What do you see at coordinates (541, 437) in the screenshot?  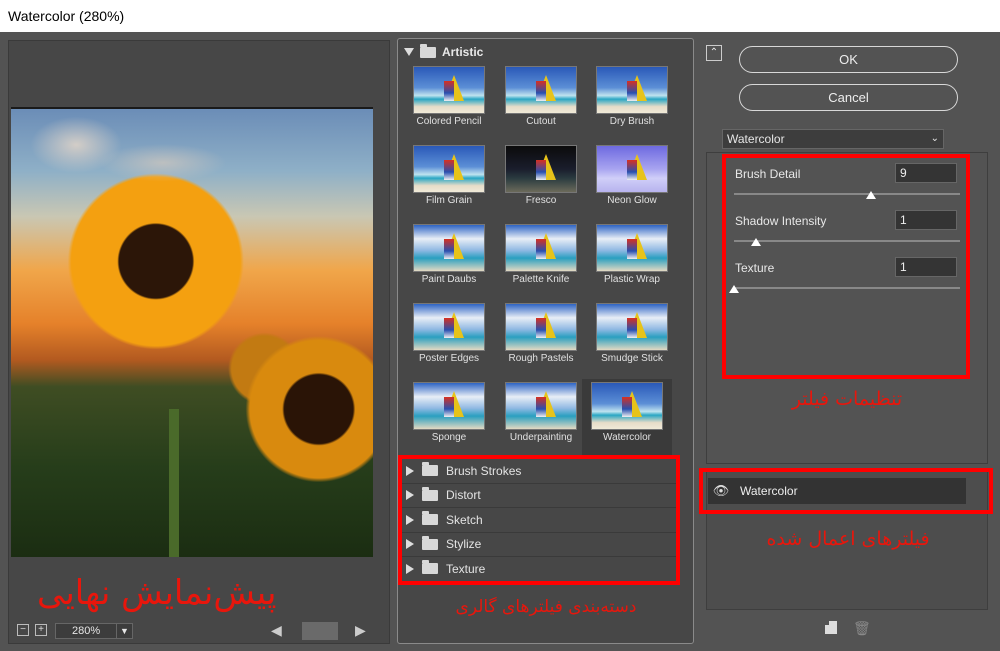 I see `filter-label: Underpainting` at bounding box center [541, 437].